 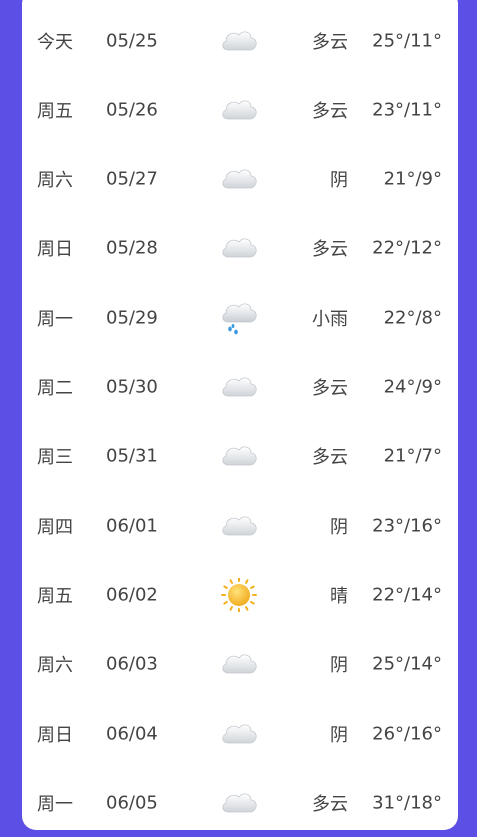 I want to click on date-label: 05/29, so click(x=132, y=318).